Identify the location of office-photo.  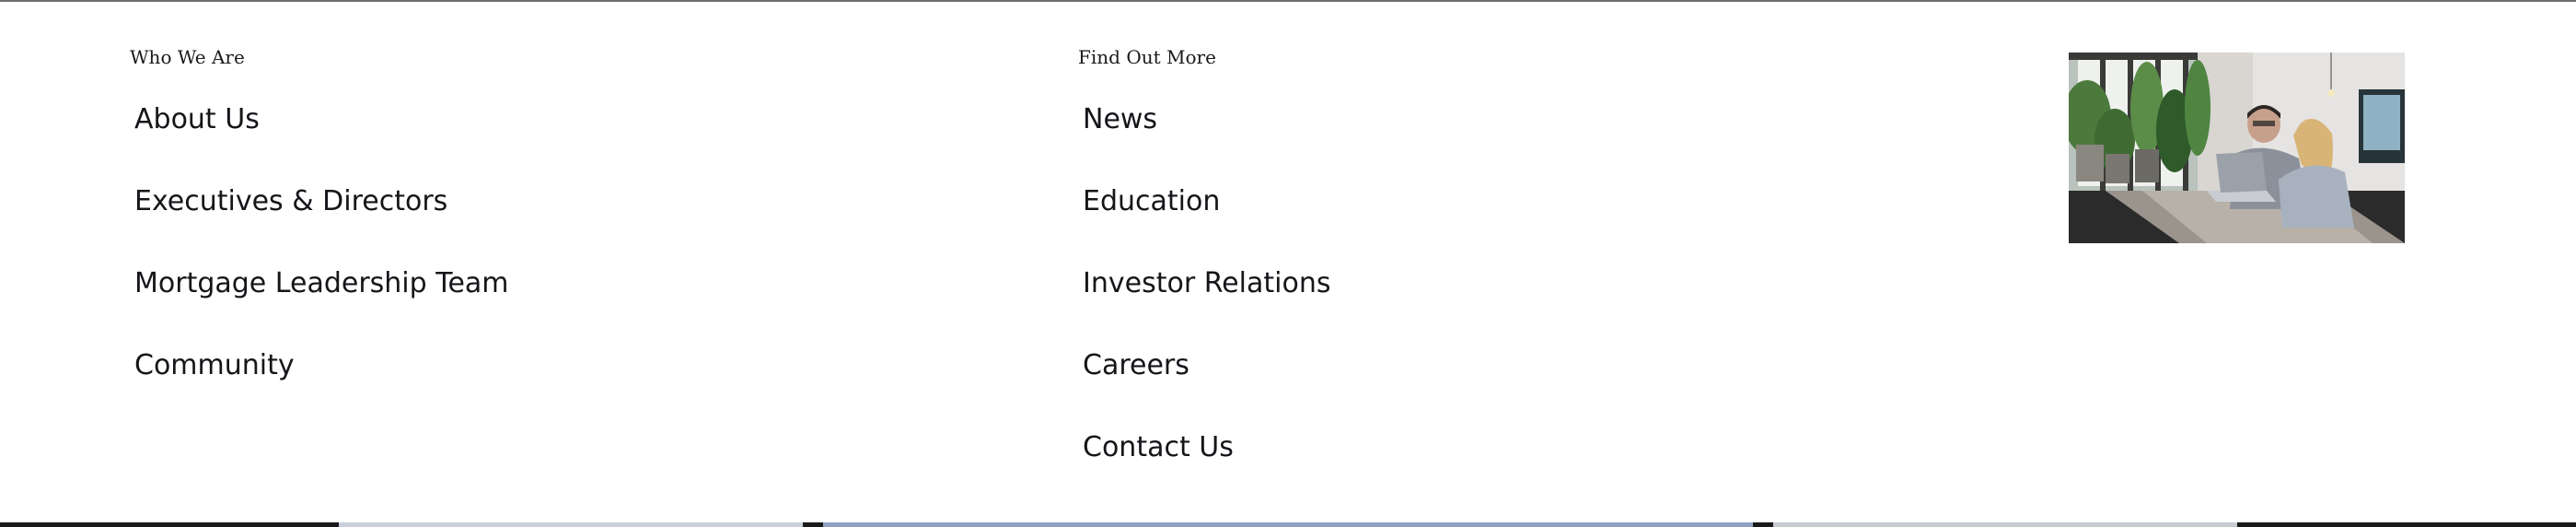
(2237, 148).